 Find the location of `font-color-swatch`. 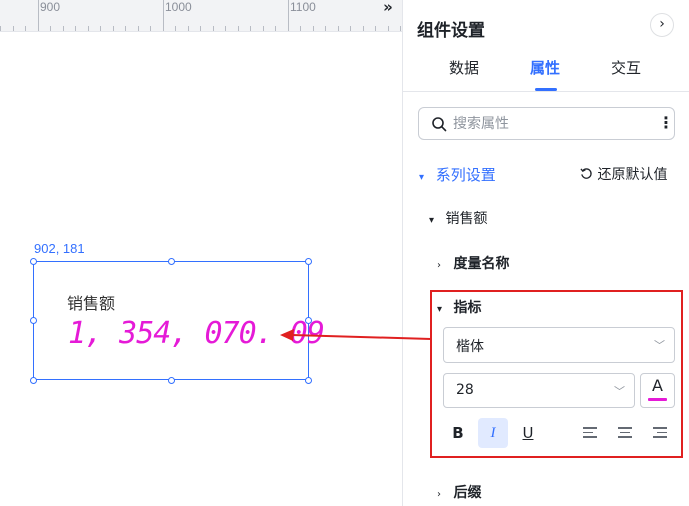

font-color-swatch is located at coordinates (657, 399).